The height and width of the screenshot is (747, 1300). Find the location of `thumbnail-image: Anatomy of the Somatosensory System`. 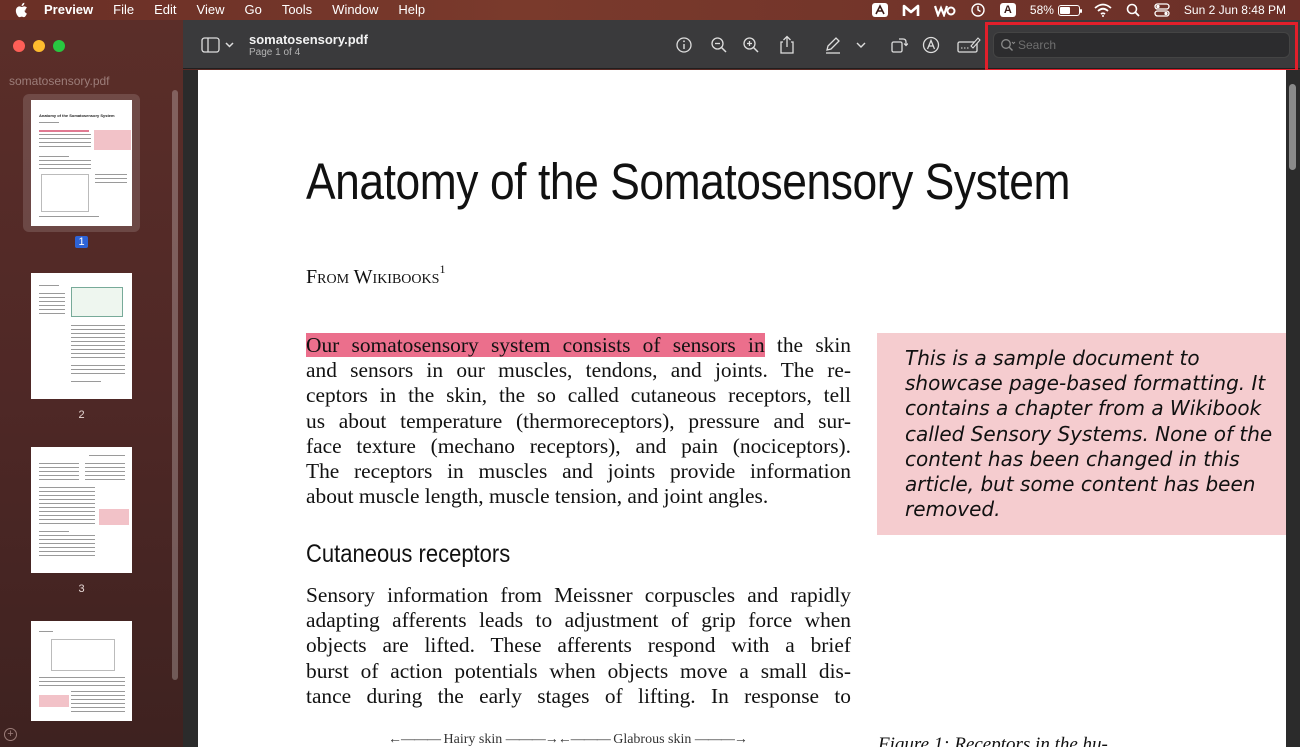

thumbnail-image: Anatomy of the Somatosensory System is located at coordinates (81, 163).